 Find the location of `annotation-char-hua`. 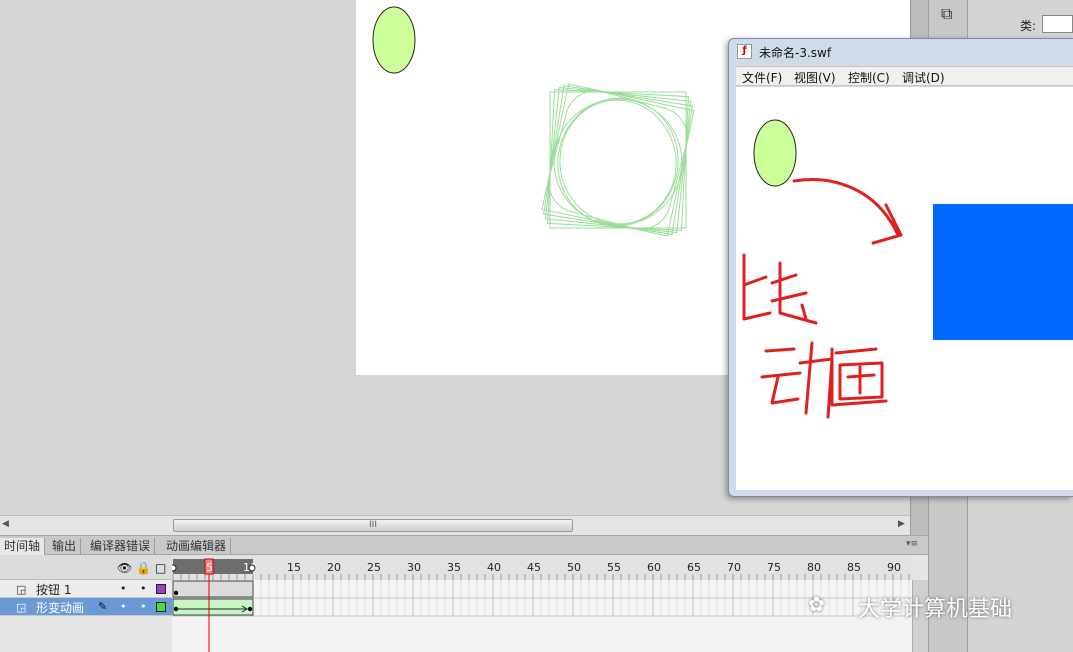

annotation-char-hua is located at coordinates (859, 377).